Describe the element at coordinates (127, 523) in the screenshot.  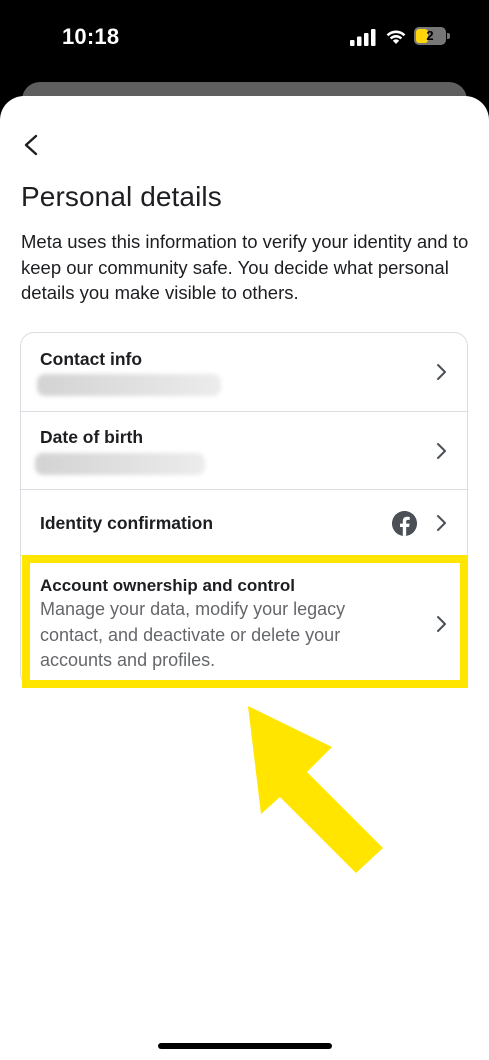
I see `identity-confirmation-label: Identity confirmation` at that location.